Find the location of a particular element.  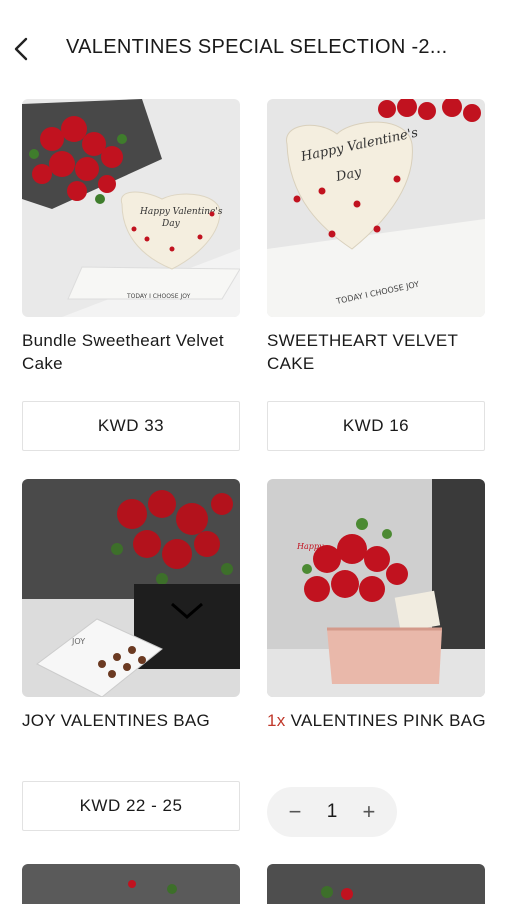

product-name-text: VALENTINES PINK BAG is located at coordinates (388, 720).